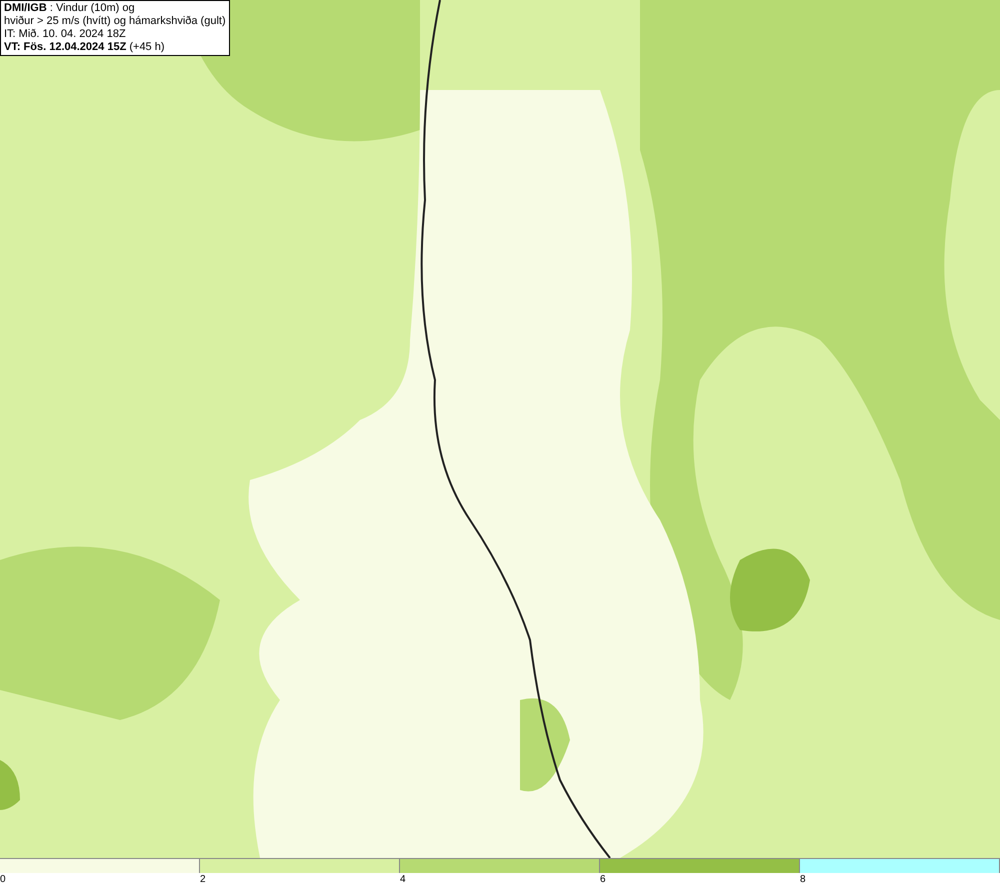 Image resolution: width=1000 pixels, height=887 pixels. I want to click on scale-label: 0, so click(3, 880).